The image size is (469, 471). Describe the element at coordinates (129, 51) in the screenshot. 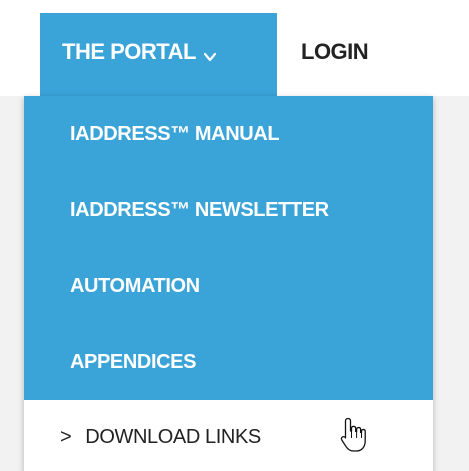

I see `nav-item-the-portal-label: THE PORTAL` at that location.